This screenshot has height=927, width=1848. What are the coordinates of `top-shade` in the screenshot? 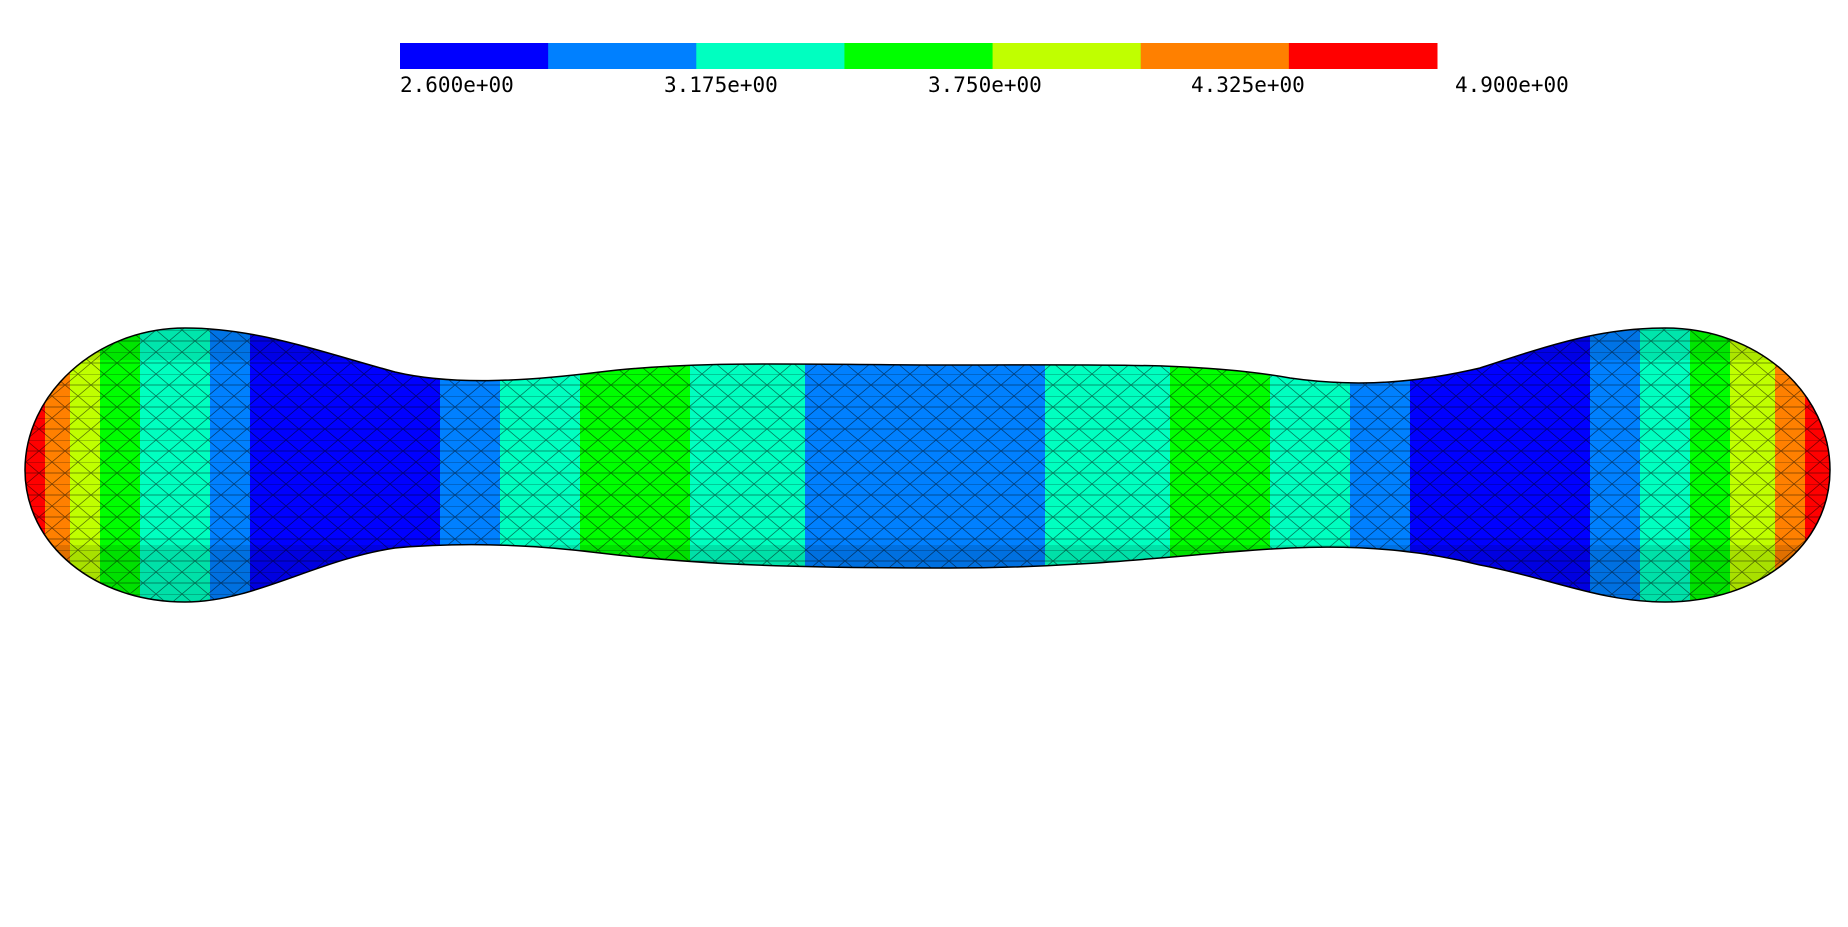 It's located at (927, 344).